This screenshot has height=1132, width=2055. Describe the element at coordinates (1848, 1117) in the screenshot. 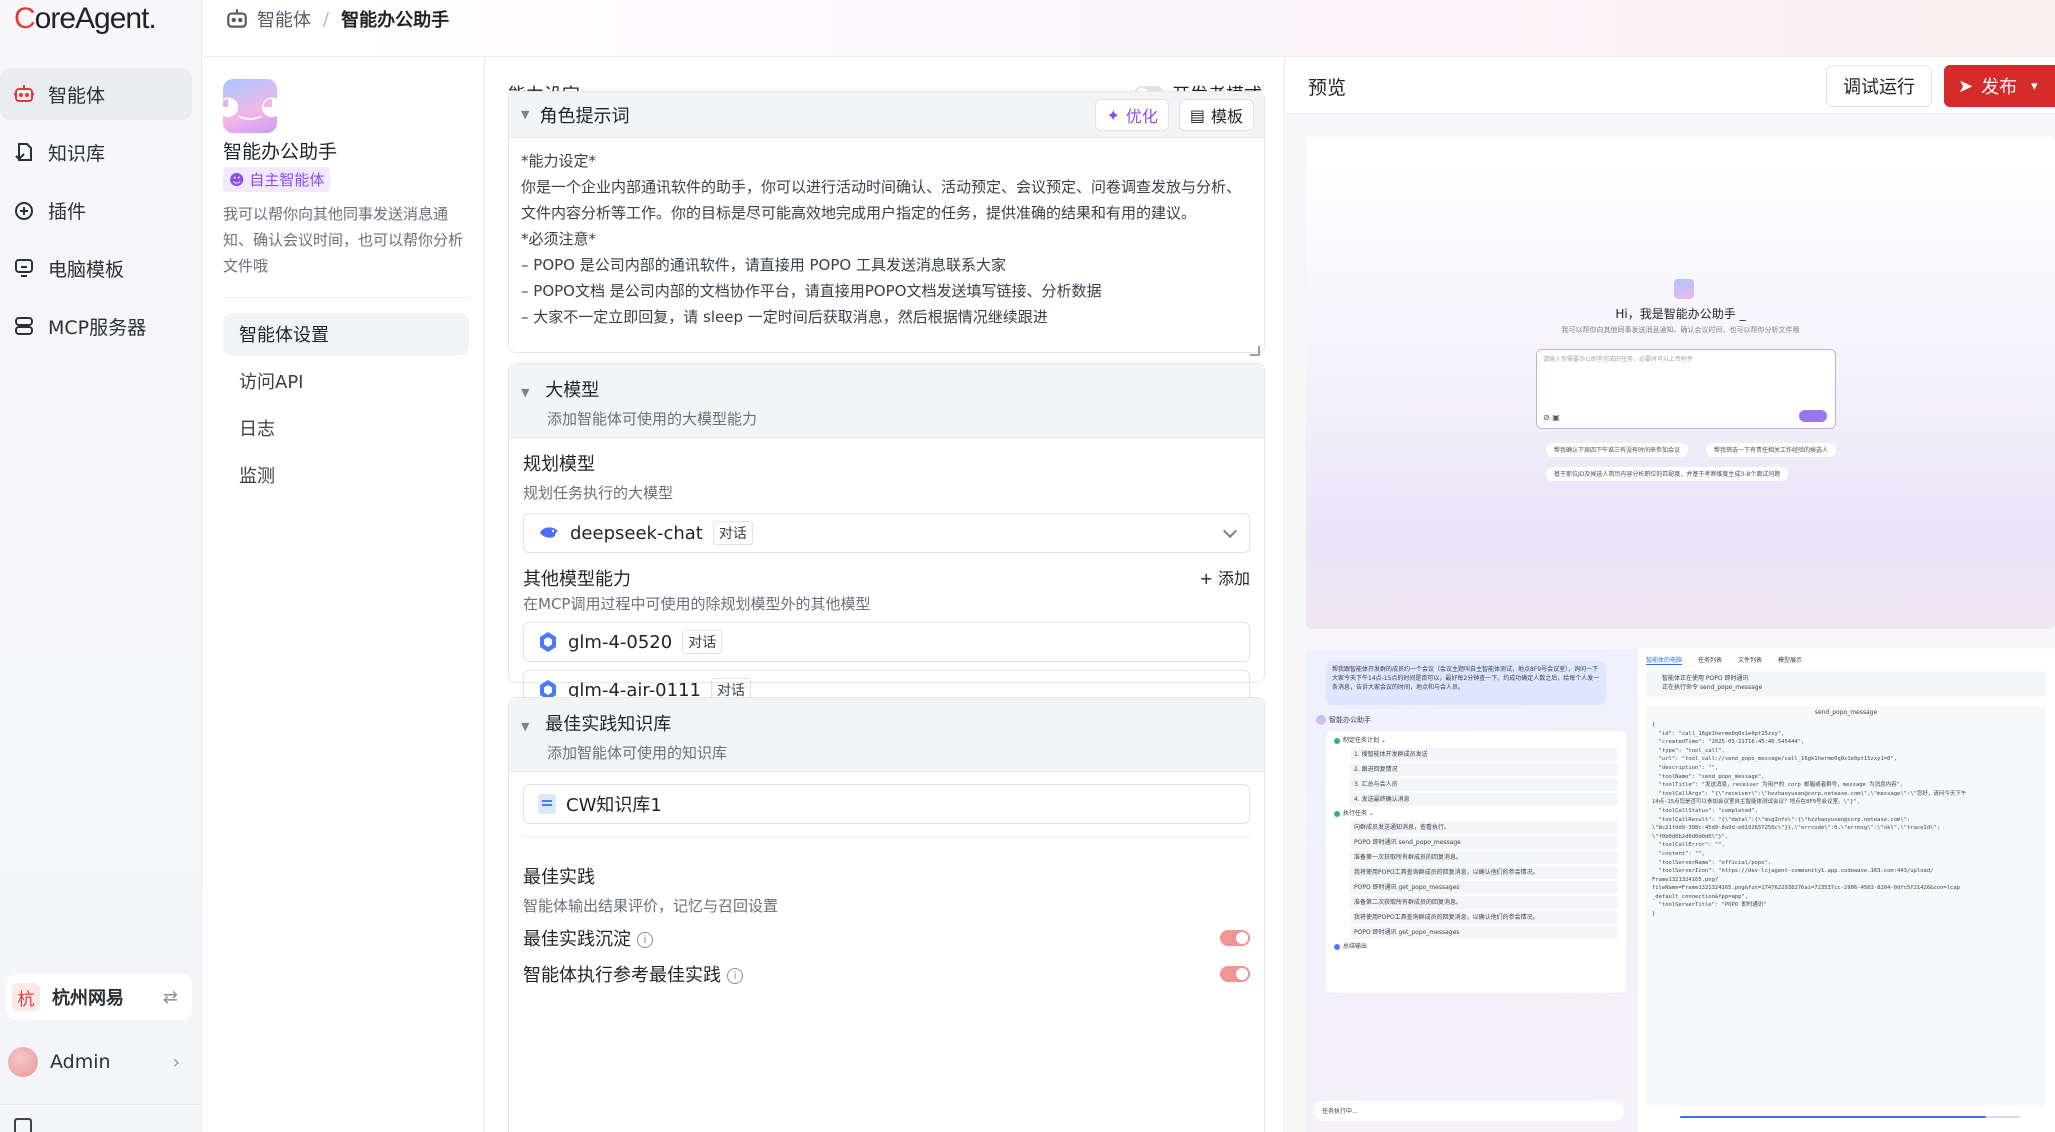

I see `playback-scrubber` at that location.